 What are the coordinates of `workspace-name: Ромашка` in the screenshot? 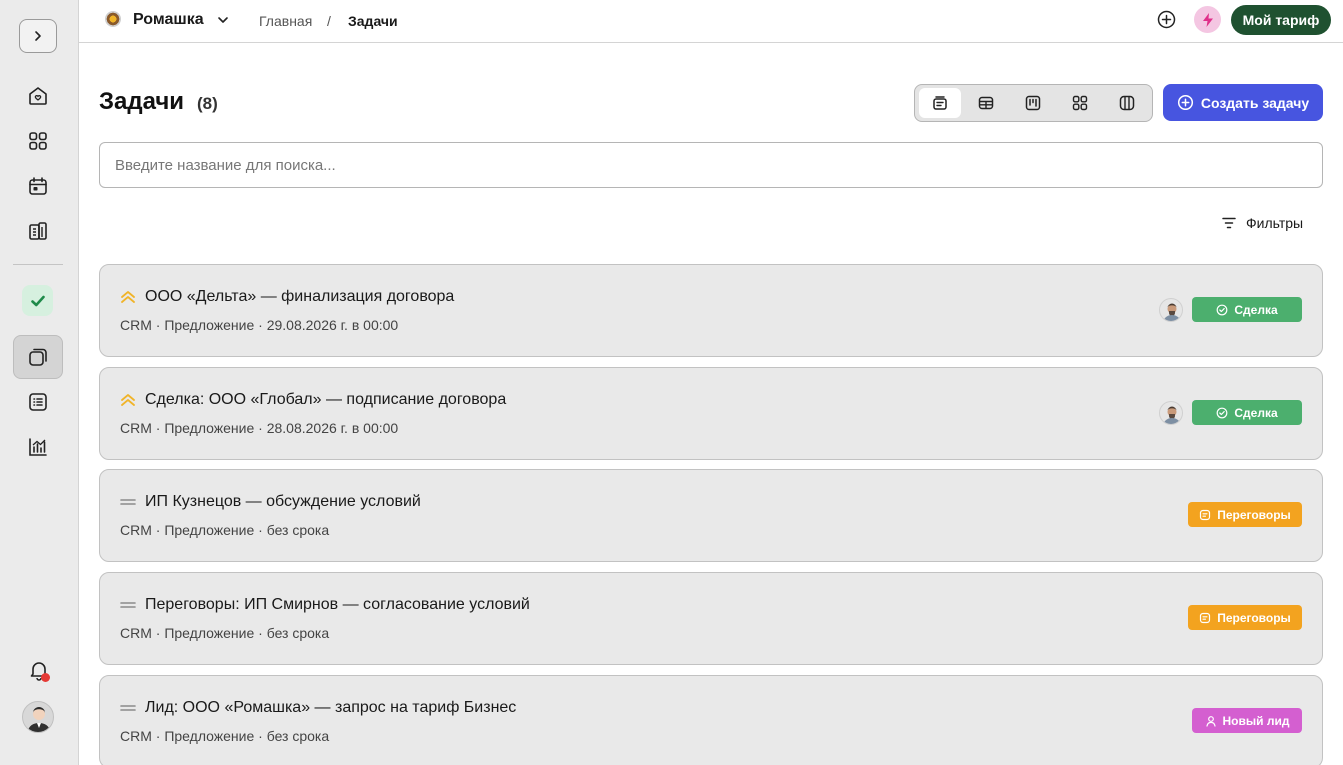 It's located at (168, 20).